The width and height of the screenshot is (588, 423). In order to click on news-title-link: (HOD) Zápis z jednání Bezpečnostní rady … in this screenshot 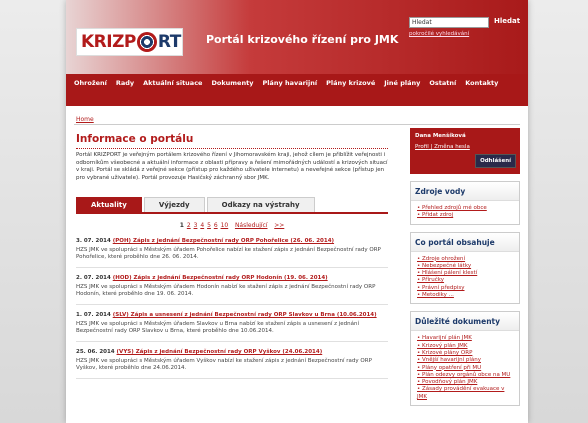, I will do `click(220, 278)`.